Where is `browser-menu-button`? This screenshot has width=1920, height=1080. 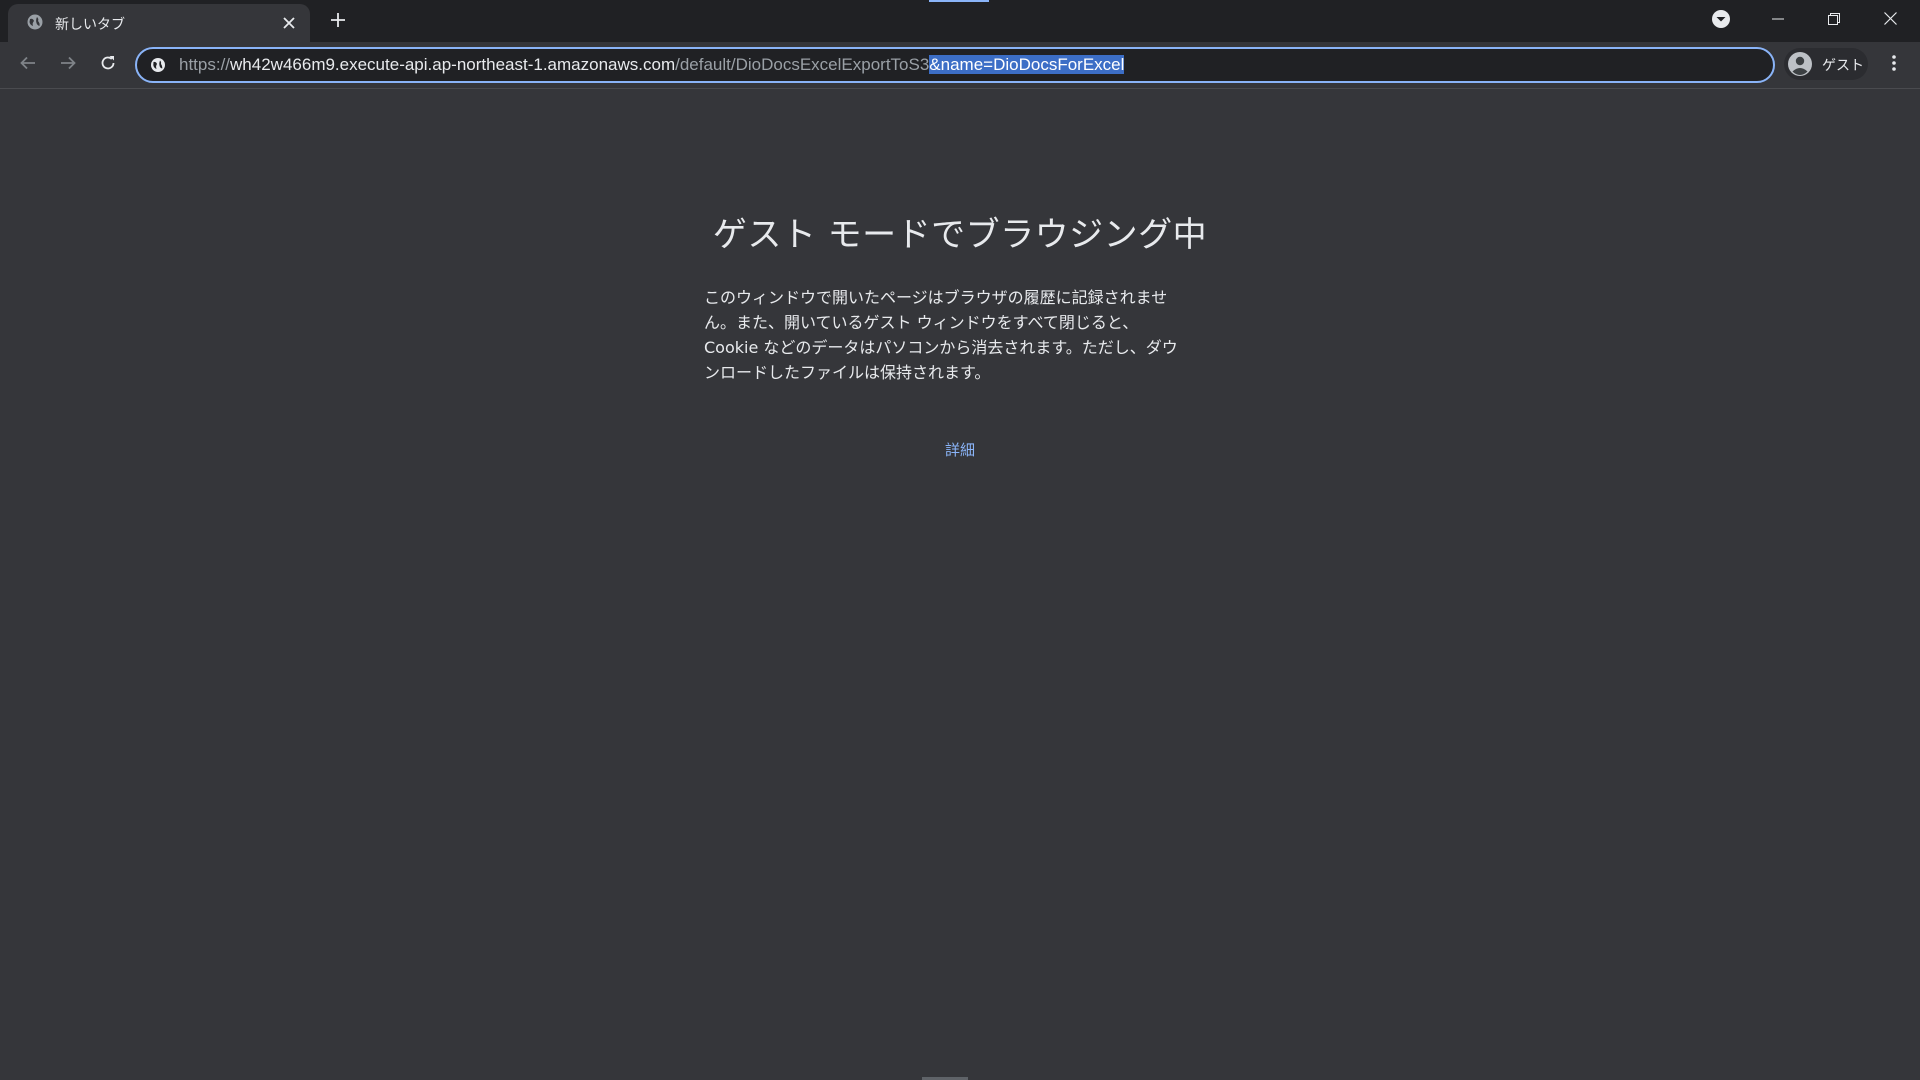
browser-menu-button is located at coordinates (1894, 65).